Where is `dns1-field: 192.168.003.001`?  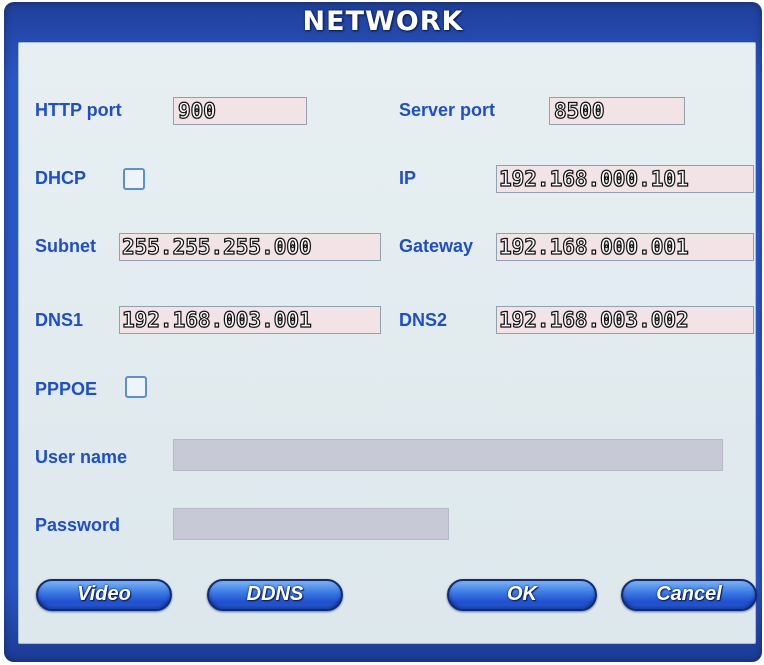 dns1-field: 192.168.003.001 is located at coordinates (250, 320).